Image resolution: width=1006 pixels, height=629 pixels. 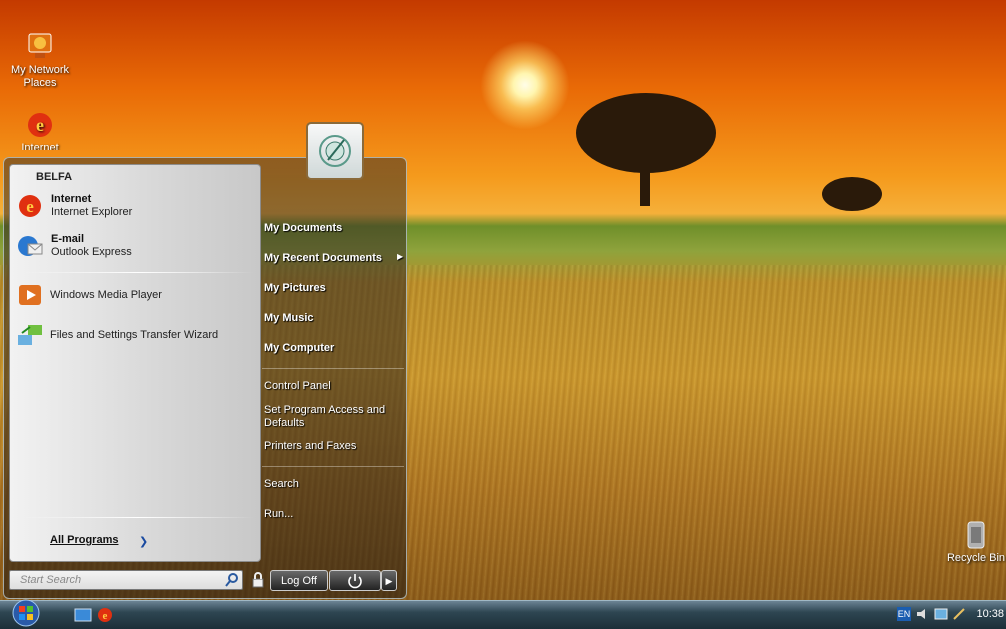 I want to click on search-icon, so click(x=232, y=580).